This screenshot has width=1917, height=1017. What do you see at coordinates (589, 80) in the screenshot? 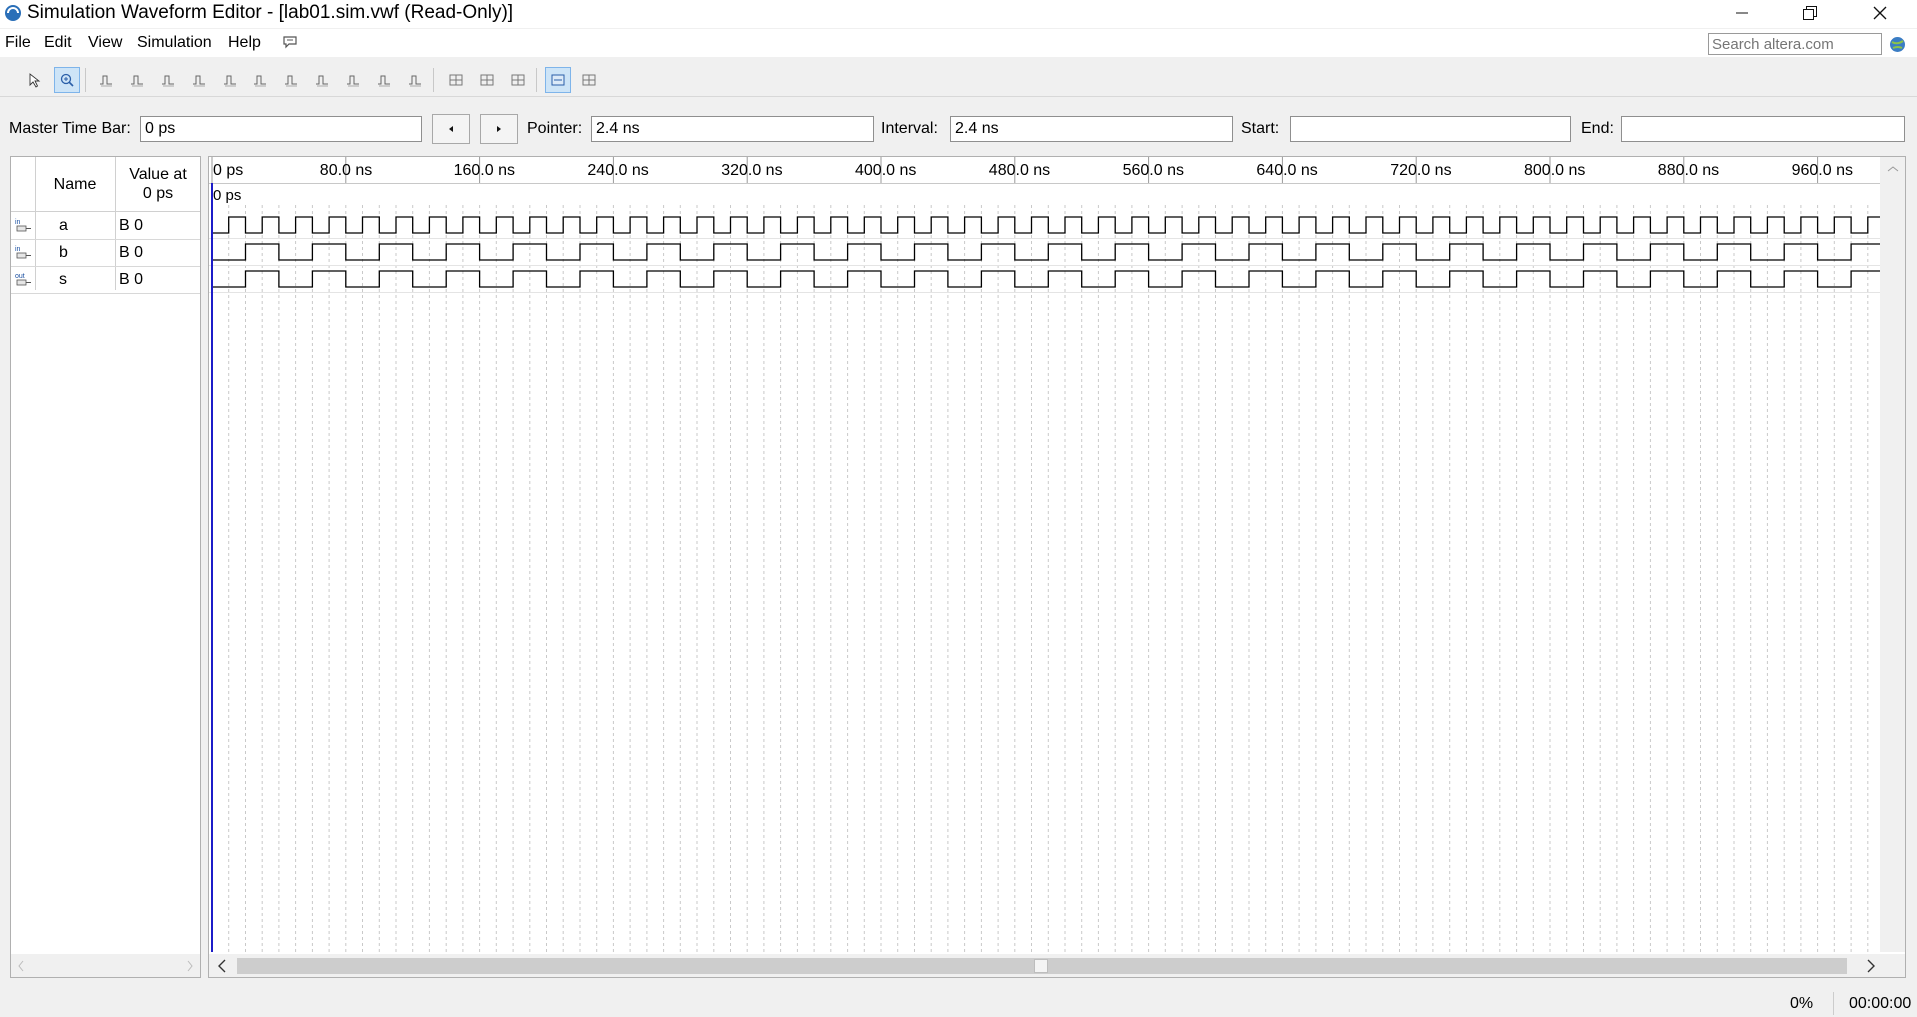
I see `group-icon` at bounding box center [589, 80].